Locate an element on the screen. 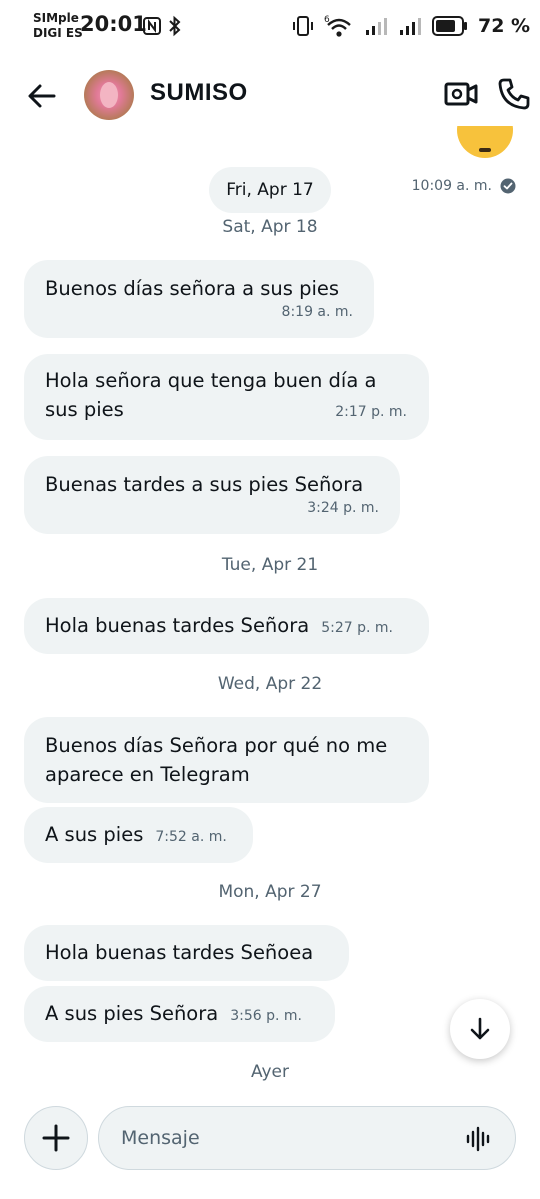 The height and width of the screenshot is (1199, 540). message-time: 5:27 p. m. is located at coordinates (357, 628).